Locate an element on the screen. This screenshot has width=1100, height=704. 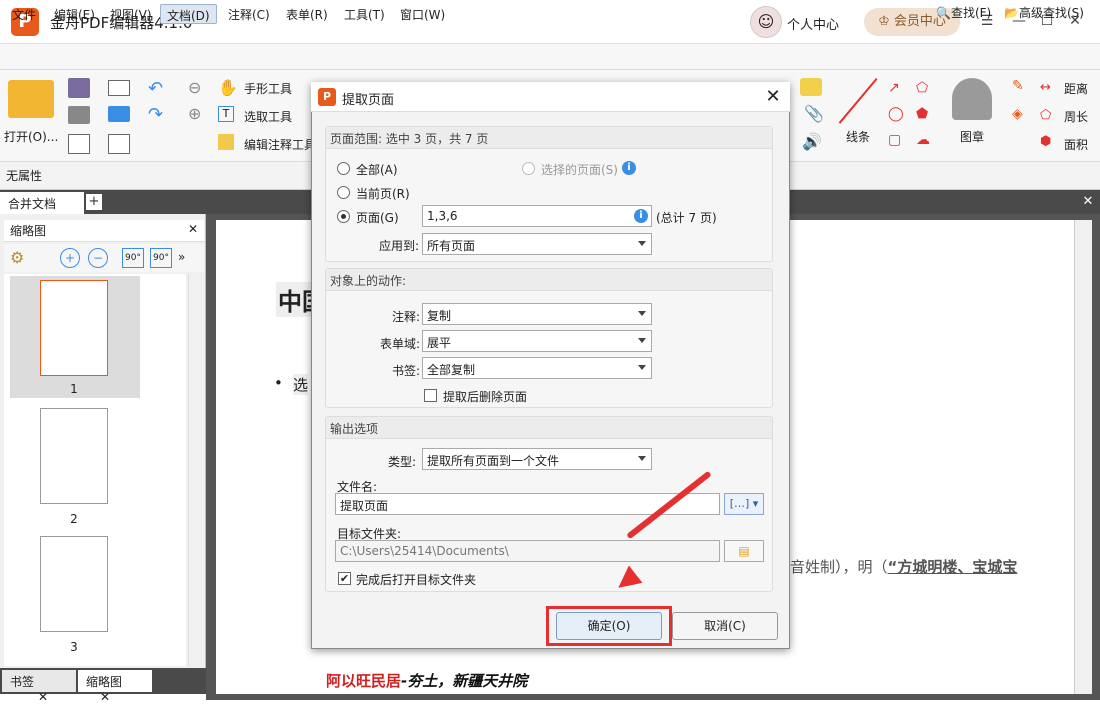
menu-file: 文件 is located at coordinates (24, 14).